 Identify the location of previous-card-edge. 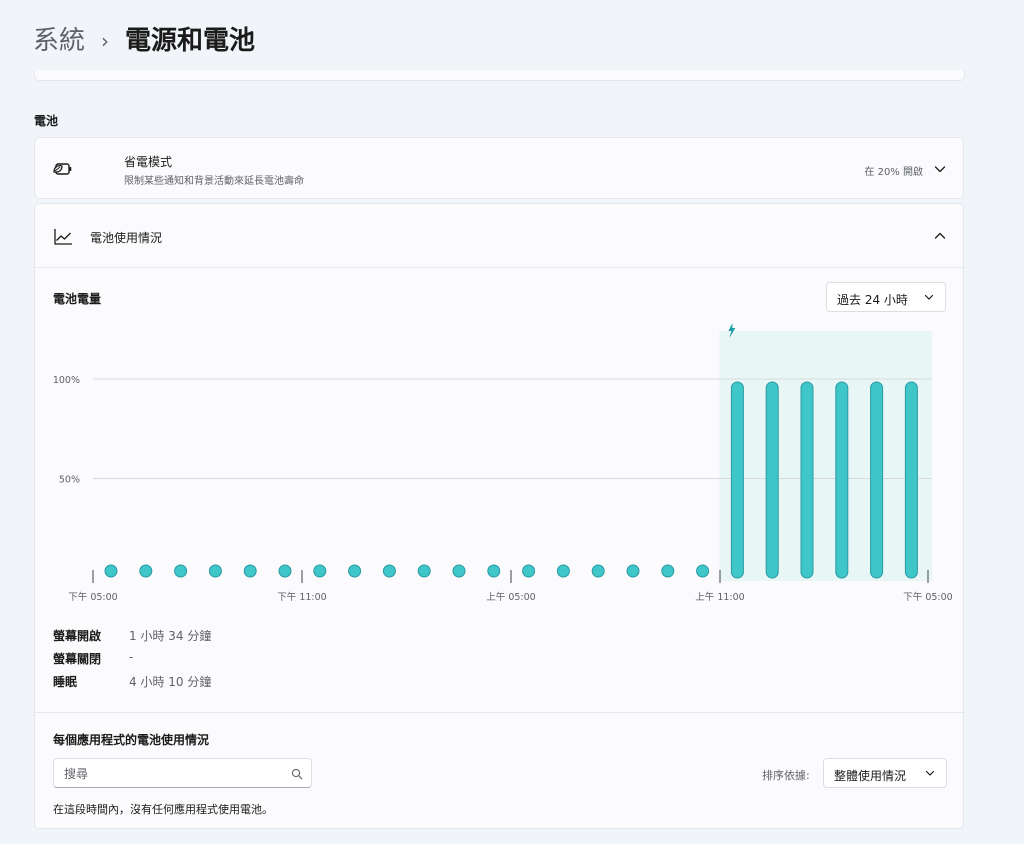
(499, 75).